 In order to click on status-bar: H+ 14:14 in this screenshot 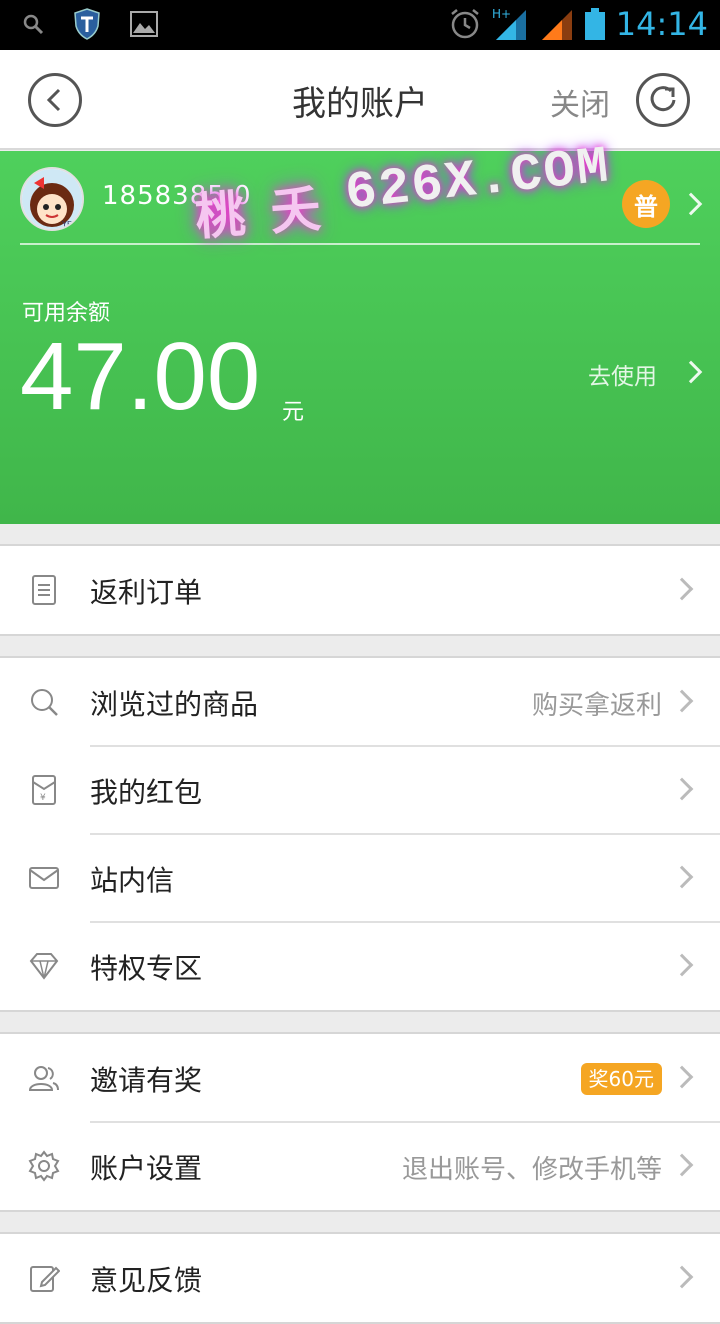, I will do `click(360, 25)`.